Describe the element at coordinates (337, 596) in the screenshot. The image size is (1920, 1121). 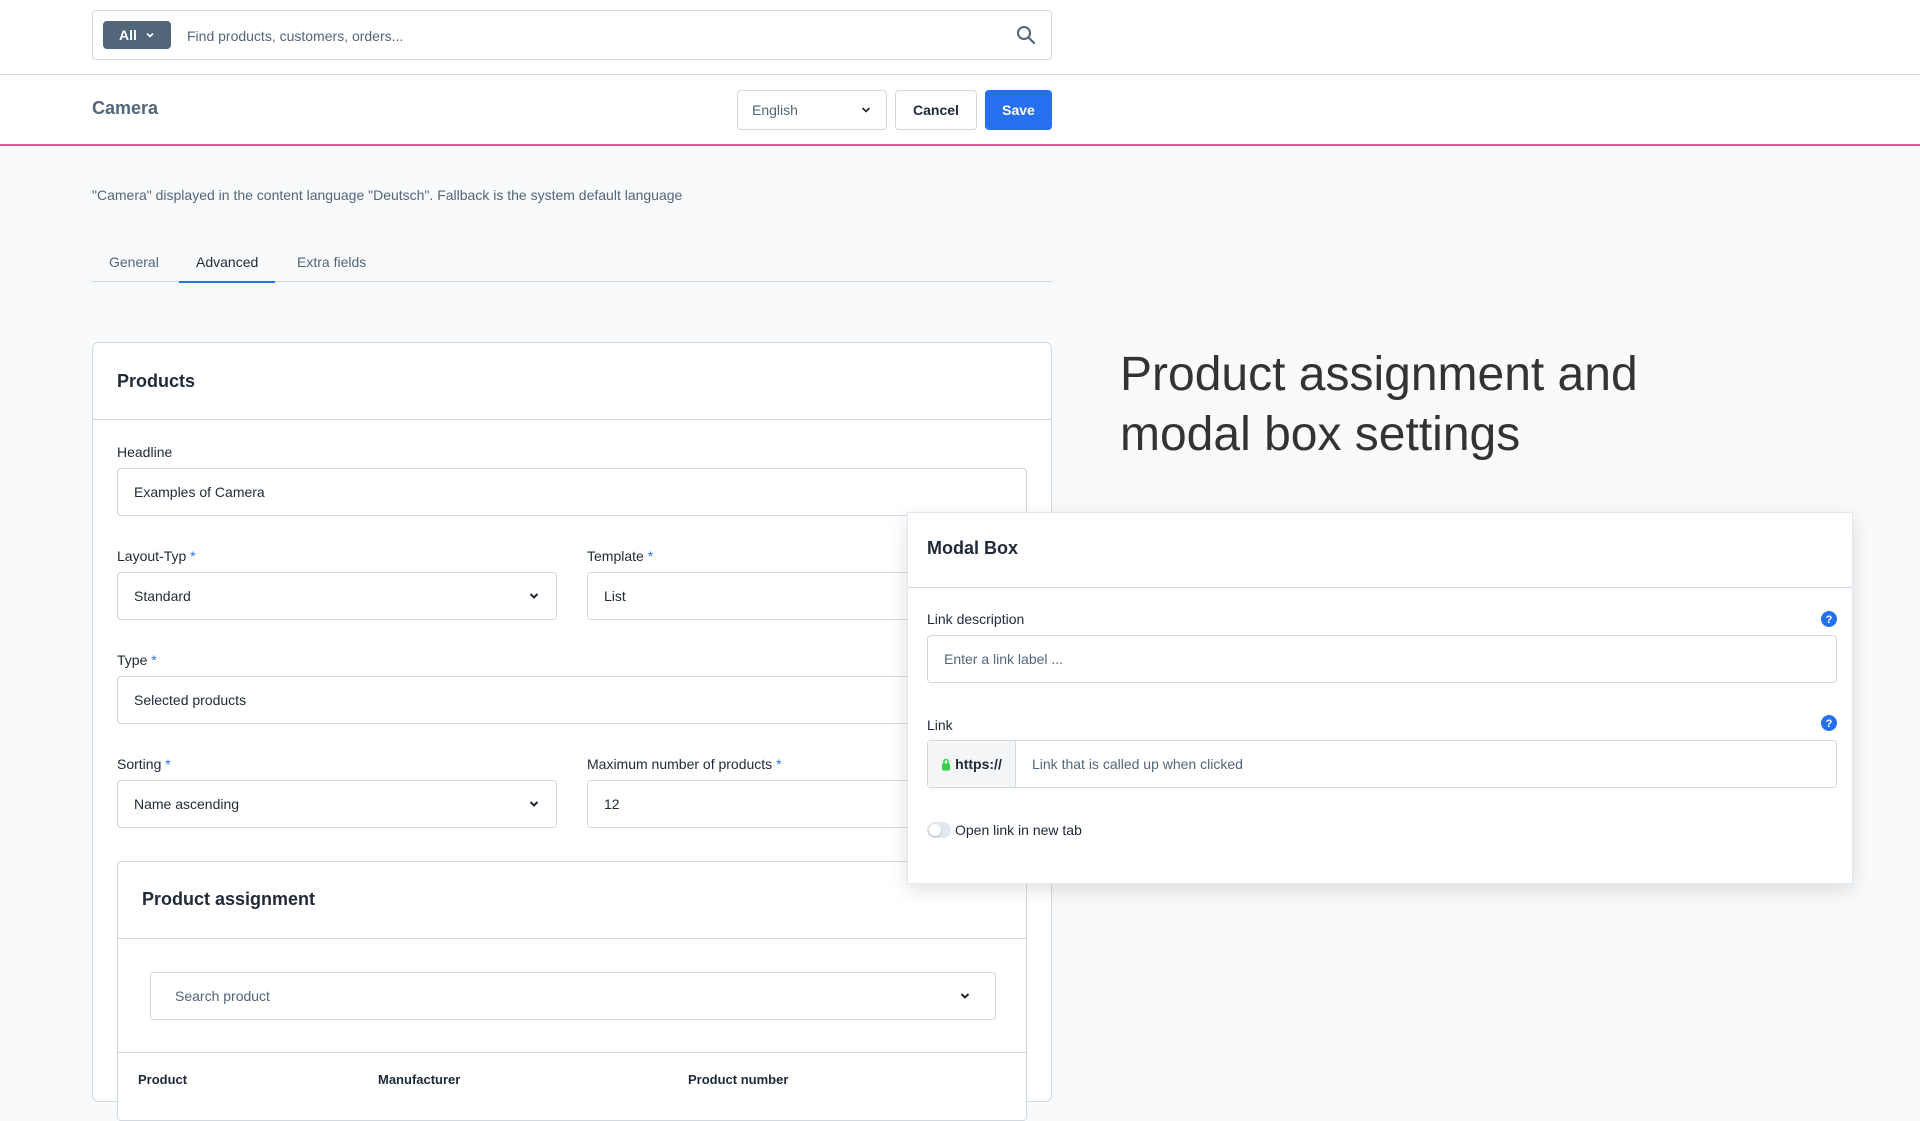
I see `layout-type-select: Standard` at that location.